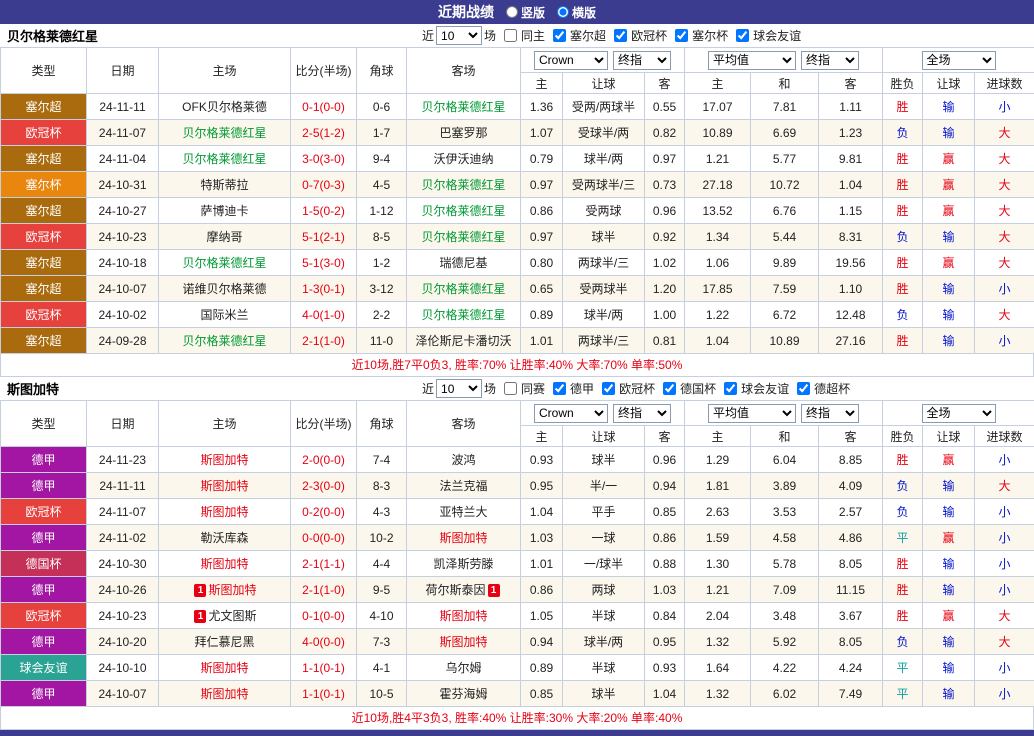 This screenshot has width=1034, height=736. Describe the element at coordinates (522, 388) in the screenshot. I see `same-filter: 同赛` at that location.